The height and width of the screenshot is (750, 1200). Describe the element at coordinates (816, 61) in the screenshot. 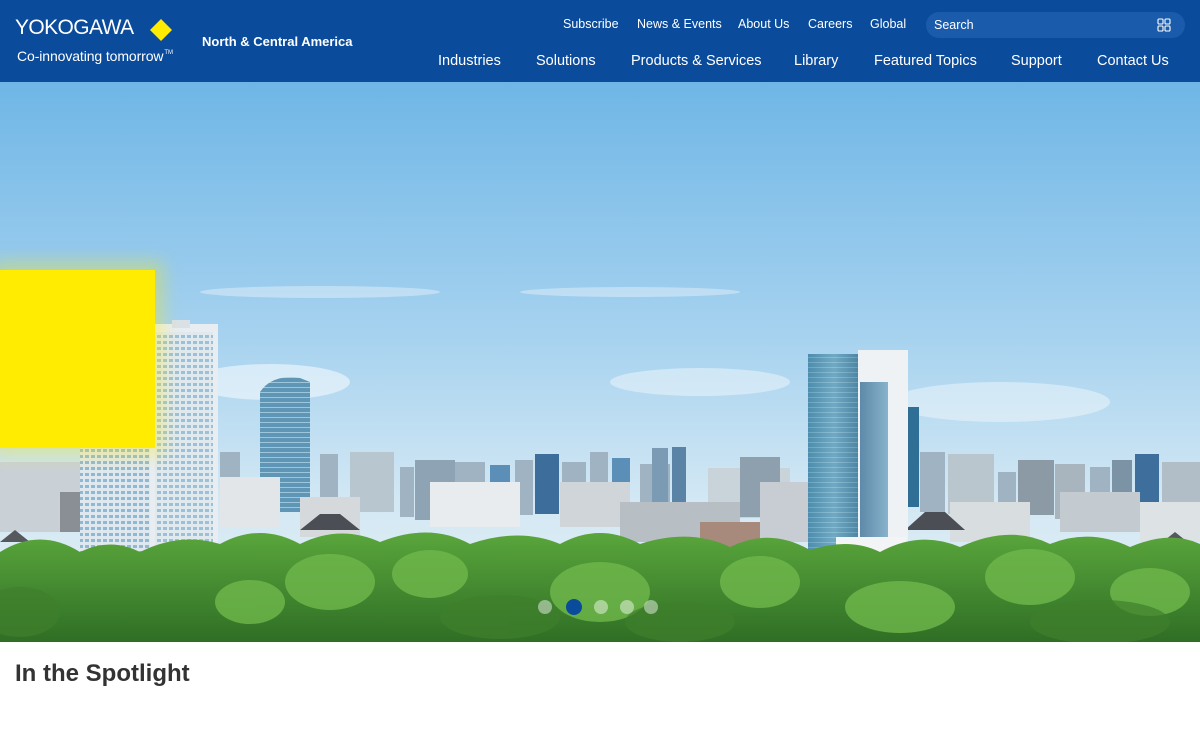

I see `nav-library: Library` at that location.